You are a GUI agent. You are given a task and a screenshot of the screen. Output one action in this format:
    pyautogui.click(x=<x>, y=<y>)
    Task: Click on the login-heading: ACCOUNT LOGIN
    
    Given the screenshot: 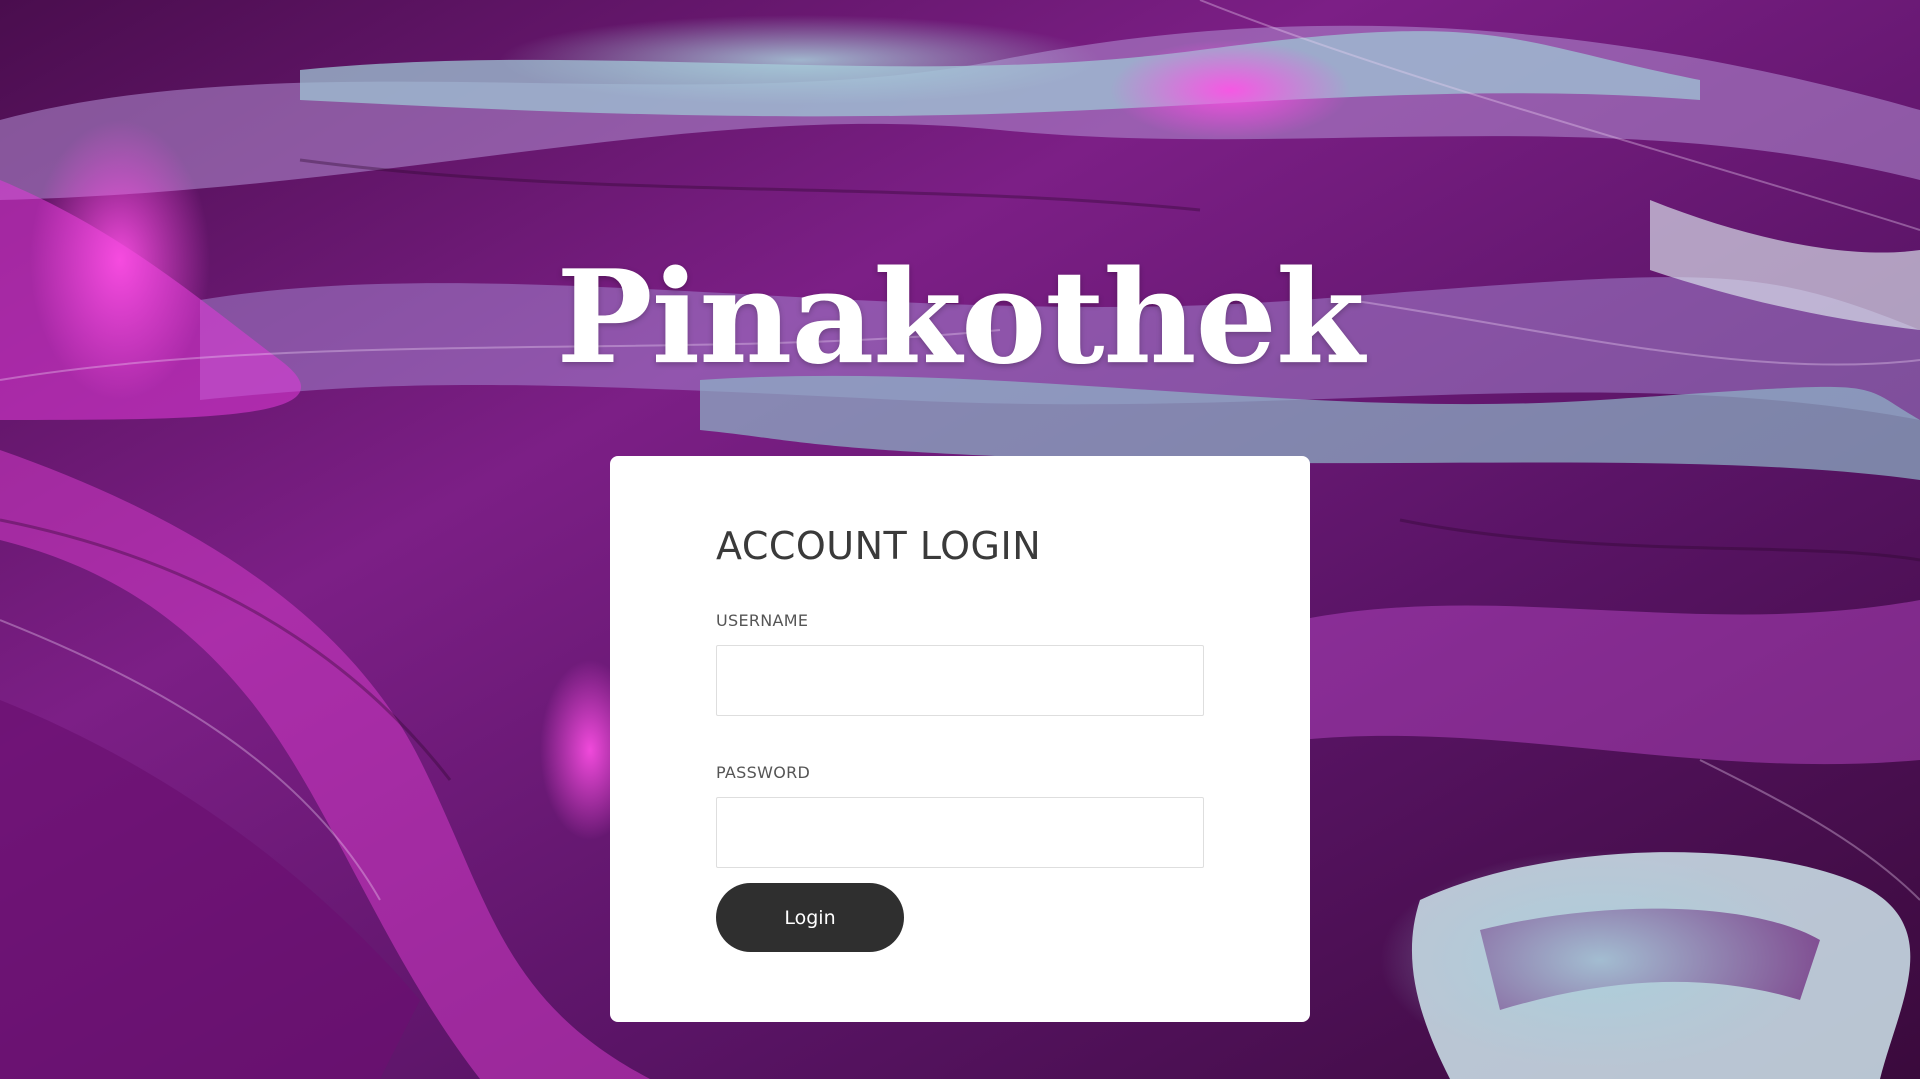 What is the action you would take?
    pyautogui.click(x=879, y=546)
    